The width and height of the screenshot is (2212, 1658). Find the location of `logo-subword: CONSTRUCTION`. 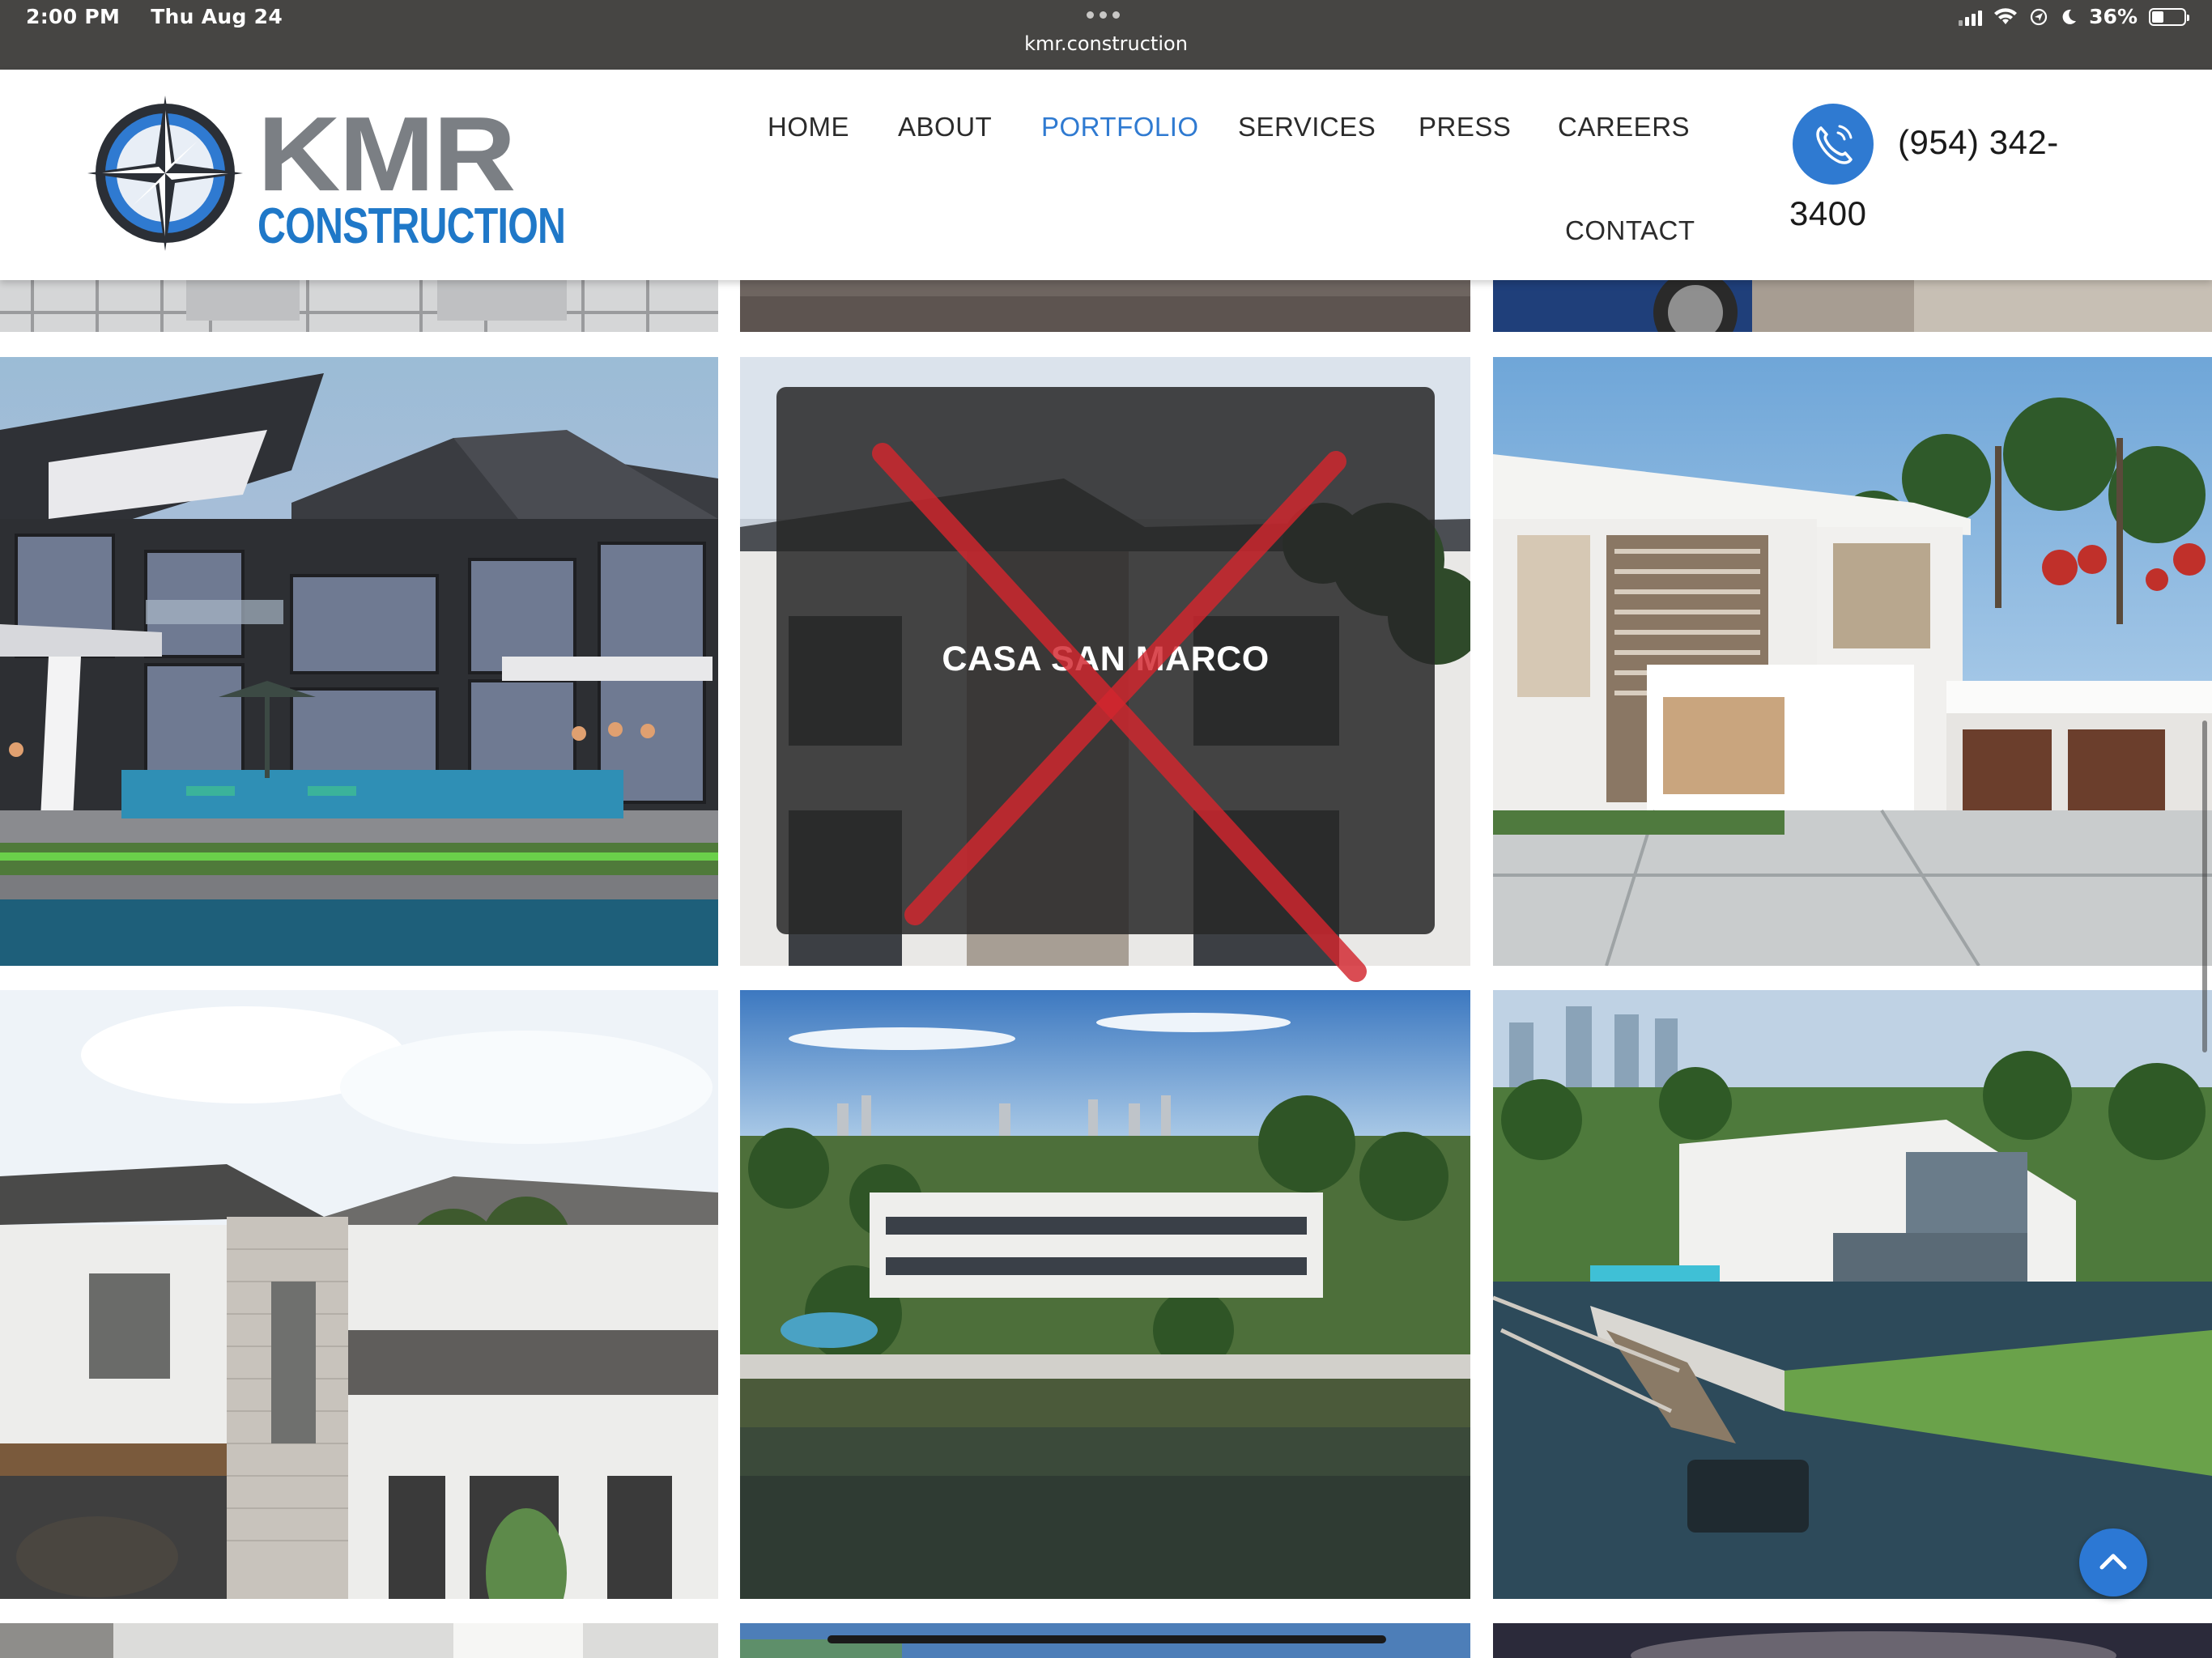

logo-subword: CONSTRUCTION is located at coordinates (412, 226).